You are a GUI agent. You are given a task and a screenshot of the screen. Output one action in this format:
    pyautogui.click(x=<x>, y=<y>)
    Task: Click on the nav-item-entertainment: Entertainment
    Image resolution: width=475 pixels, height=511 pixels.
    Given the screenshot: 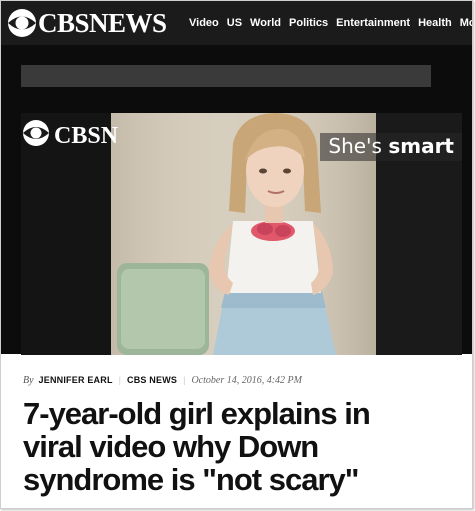 What is the action you would take?
    pyautogui.click(x=373, y=23)
    